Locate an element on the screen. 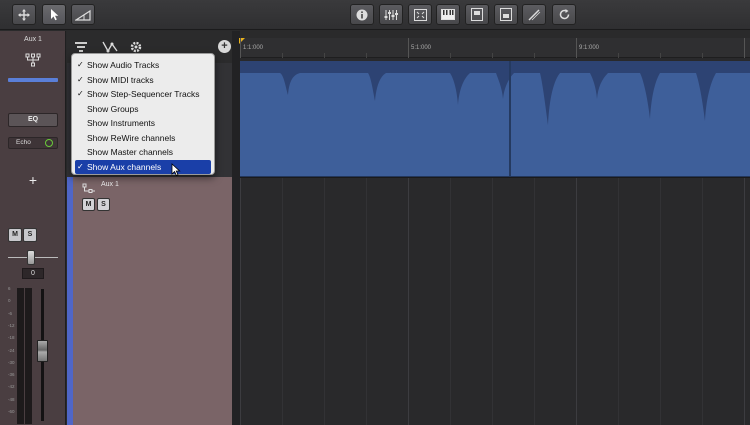 This screenshot has width=750, height=425. ruler-label: 5:1:000 is located at coordinates (421, 48).